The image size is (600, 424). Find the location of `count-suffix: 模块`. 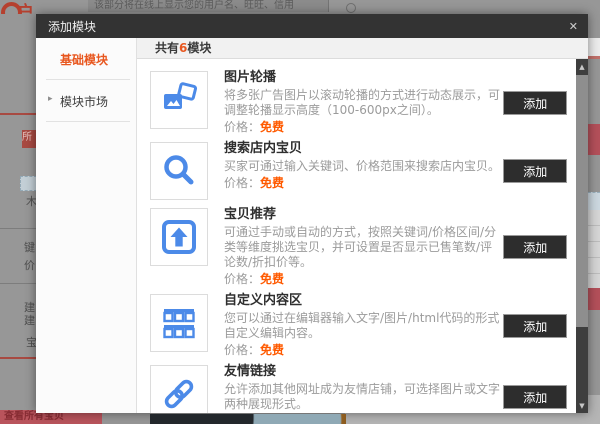

count-suffix: 模块 is located at coordinates (199, 48).